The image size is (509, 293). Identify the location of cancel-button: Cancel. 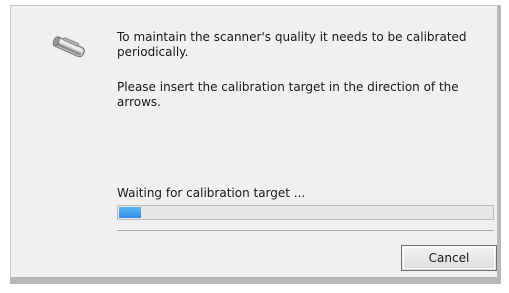
(449, 258).